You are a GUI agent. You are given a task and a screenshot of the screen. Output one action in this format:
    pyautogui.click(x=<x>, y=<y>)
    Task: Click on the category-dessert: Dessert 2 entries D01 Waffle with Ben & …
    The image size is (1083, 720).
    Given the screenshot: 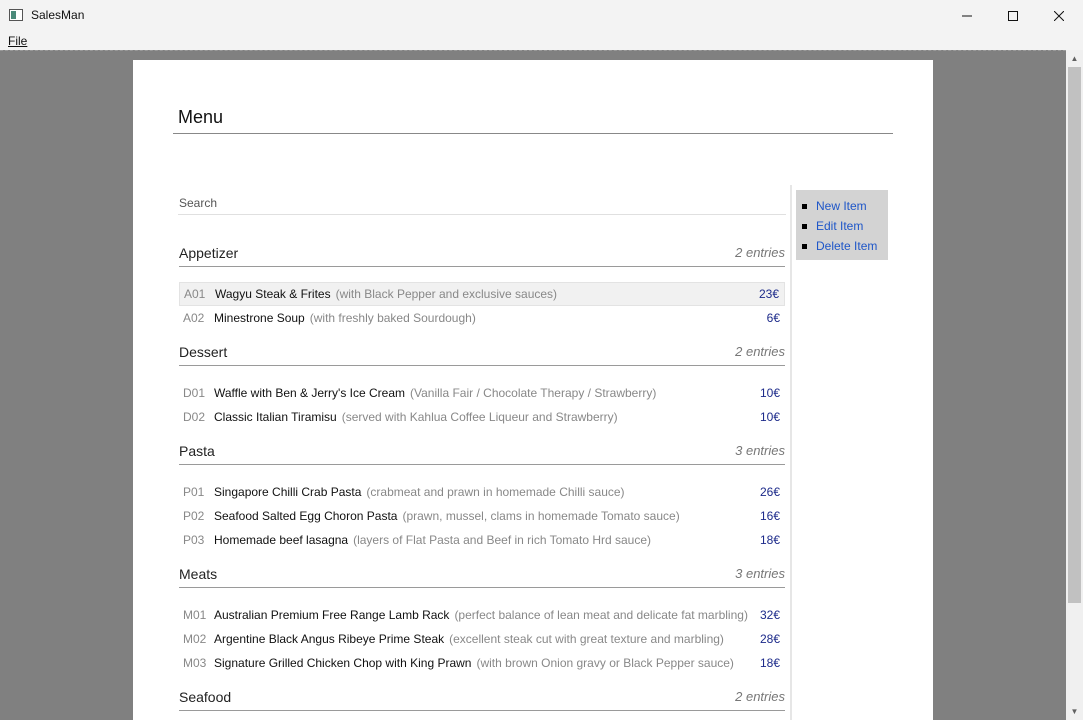 What is the action you would take?
    pyautogui.click(x=482, y=389)
    